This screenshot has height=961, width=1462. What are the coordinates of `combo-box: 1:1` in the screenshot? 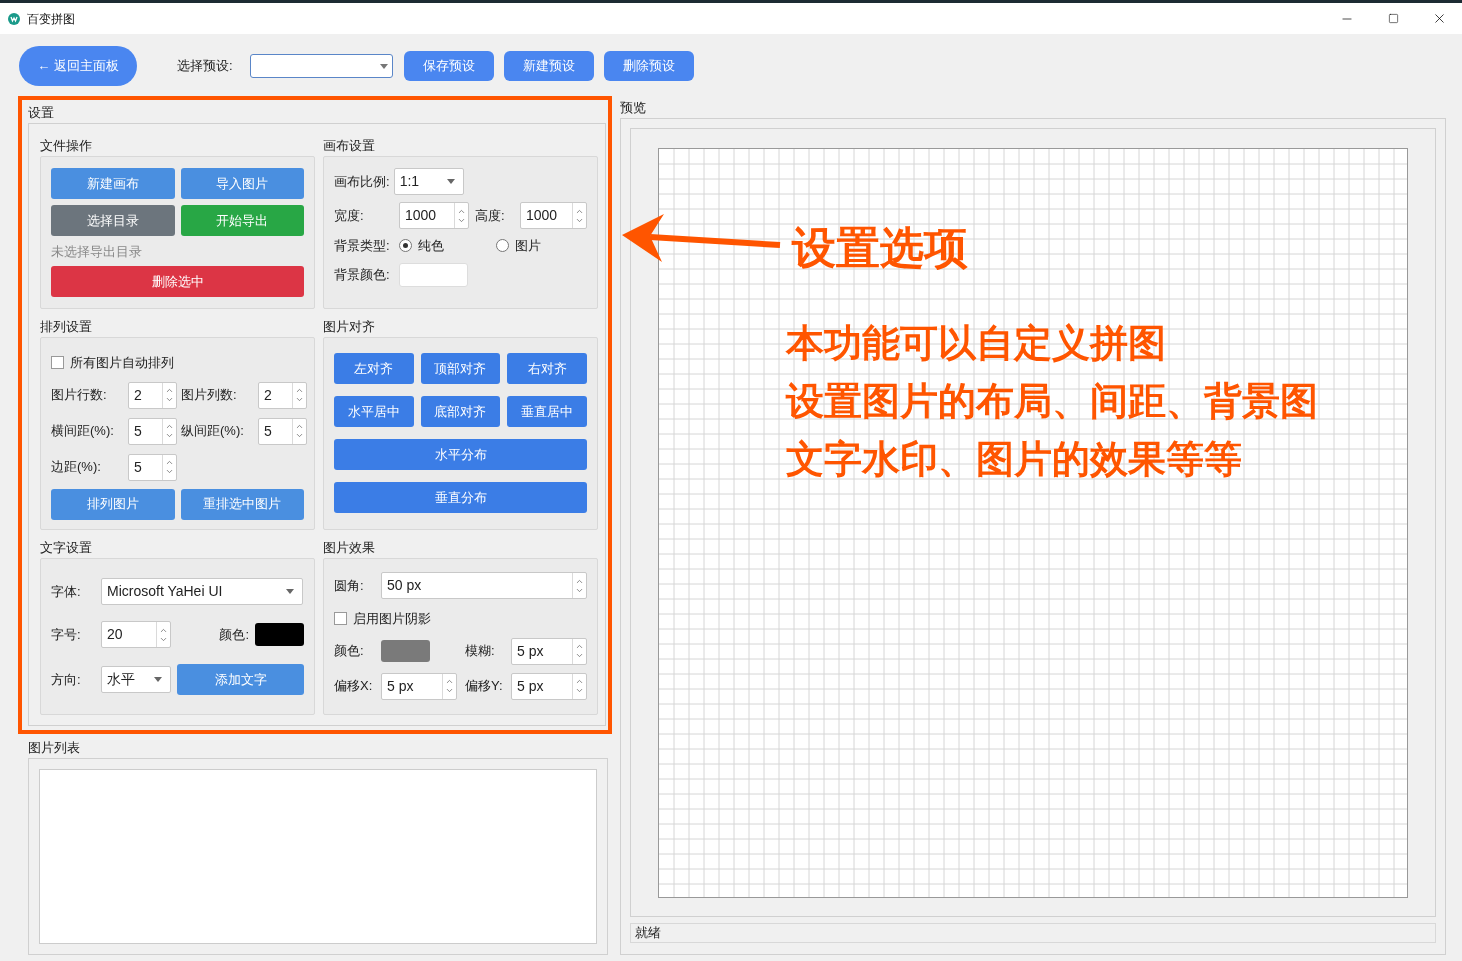 It's located at (428, 181).